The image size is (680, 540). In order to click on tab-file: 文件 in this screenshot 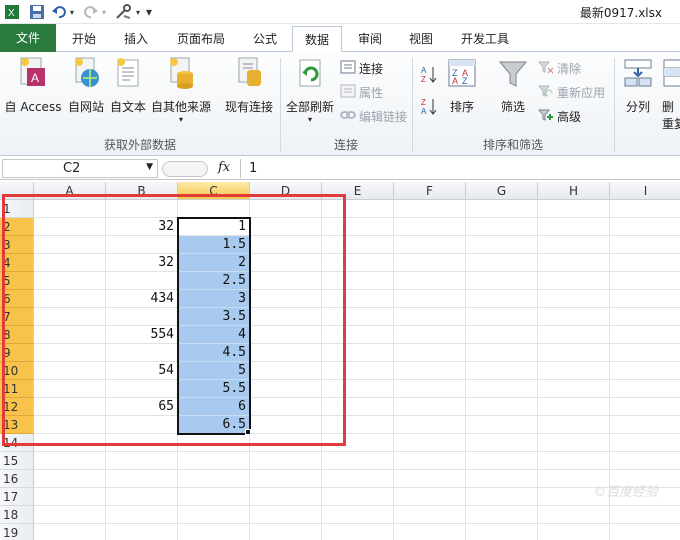, I will do `click(28, 38)`.